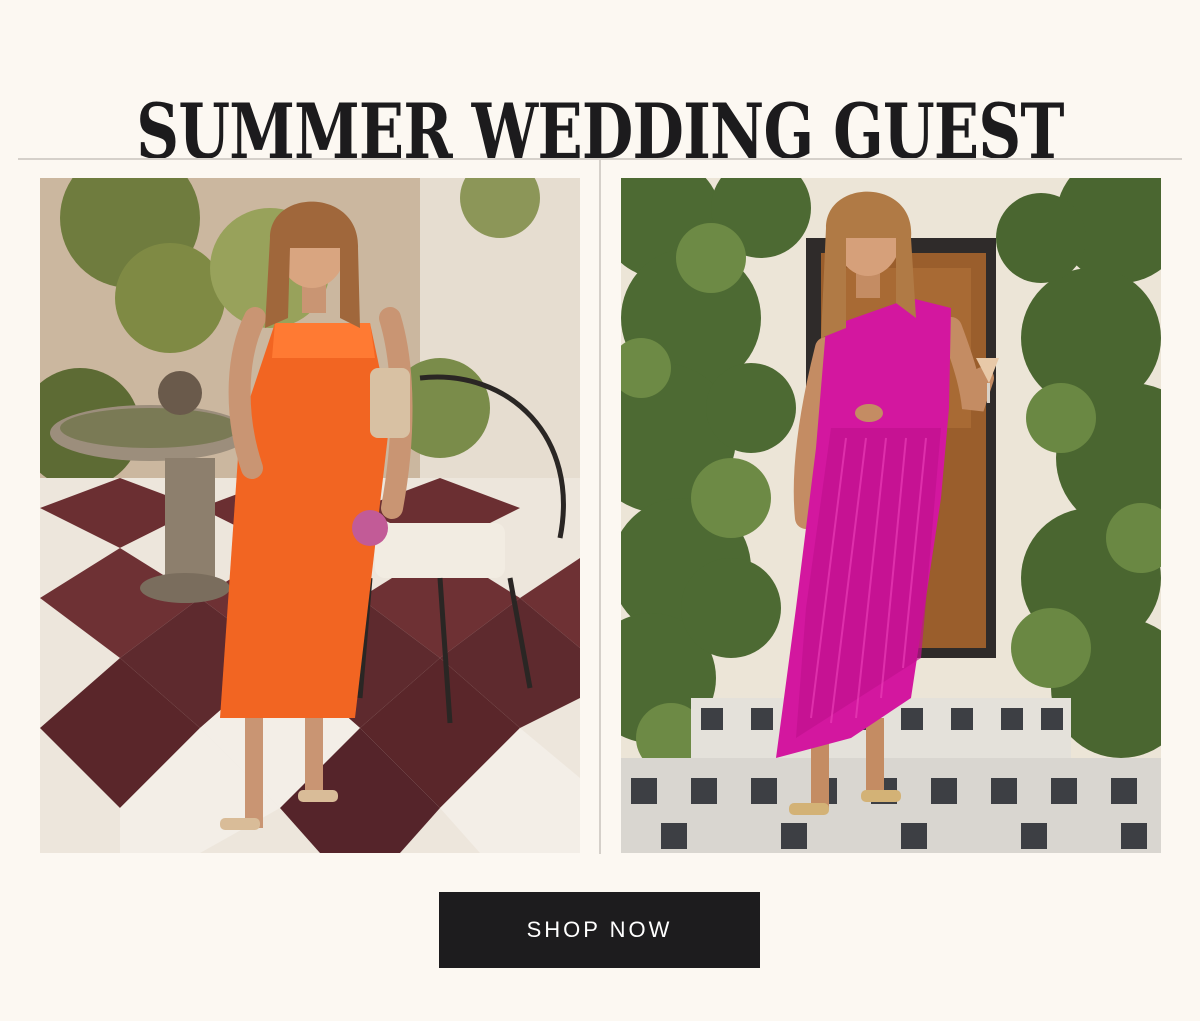 Image resolution: width=1200 pixels, height=1021 pixels. I want to click on shop-now-button: SHOP NOW, so click(599, 930).